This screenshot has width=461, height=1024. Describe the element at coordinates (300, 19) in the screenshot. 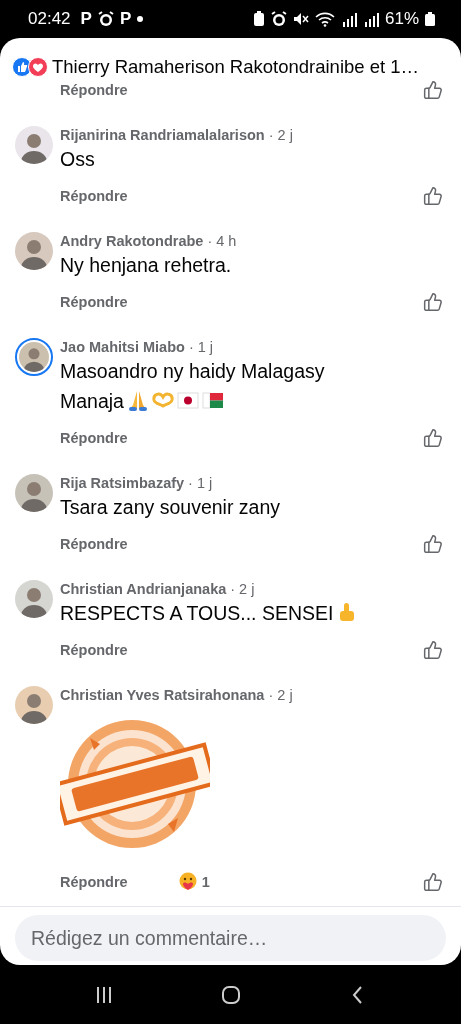

I see `mute-icon` at that location.